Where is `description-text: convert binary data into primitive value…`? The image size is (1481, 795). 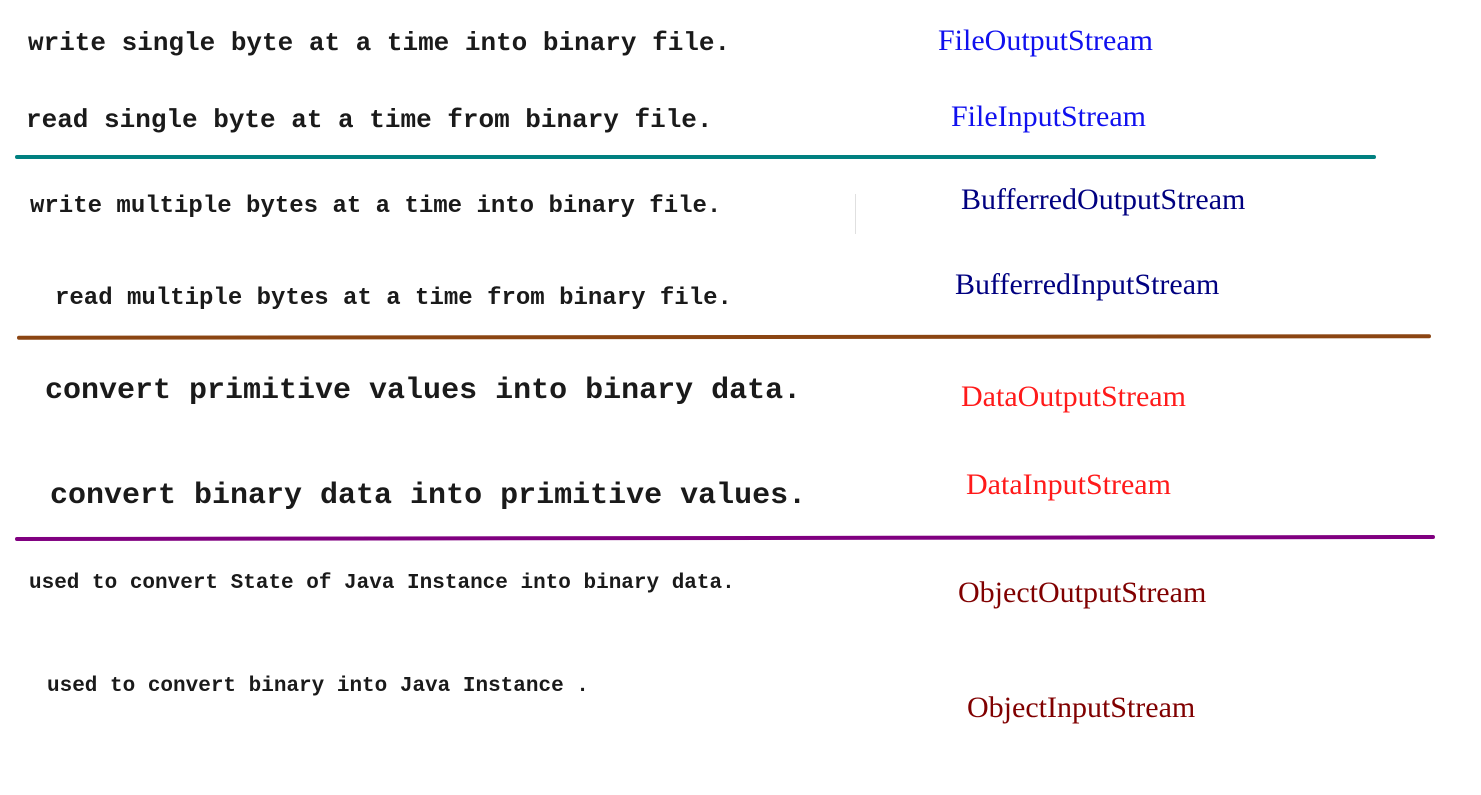 description-text: convert binary data into primitive value… is located at coordinates (428, 496).